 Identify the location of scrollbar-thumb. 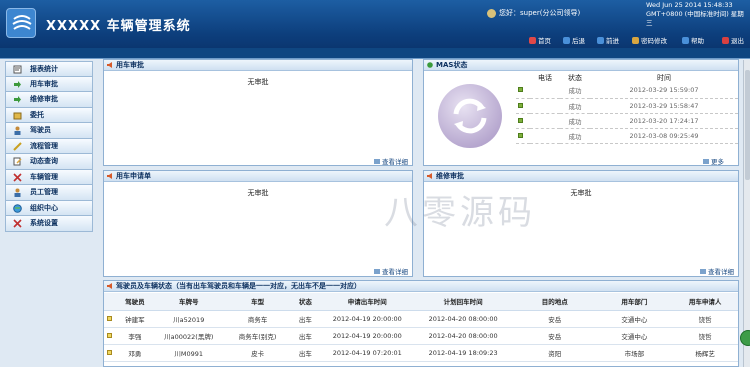
(747, 125).